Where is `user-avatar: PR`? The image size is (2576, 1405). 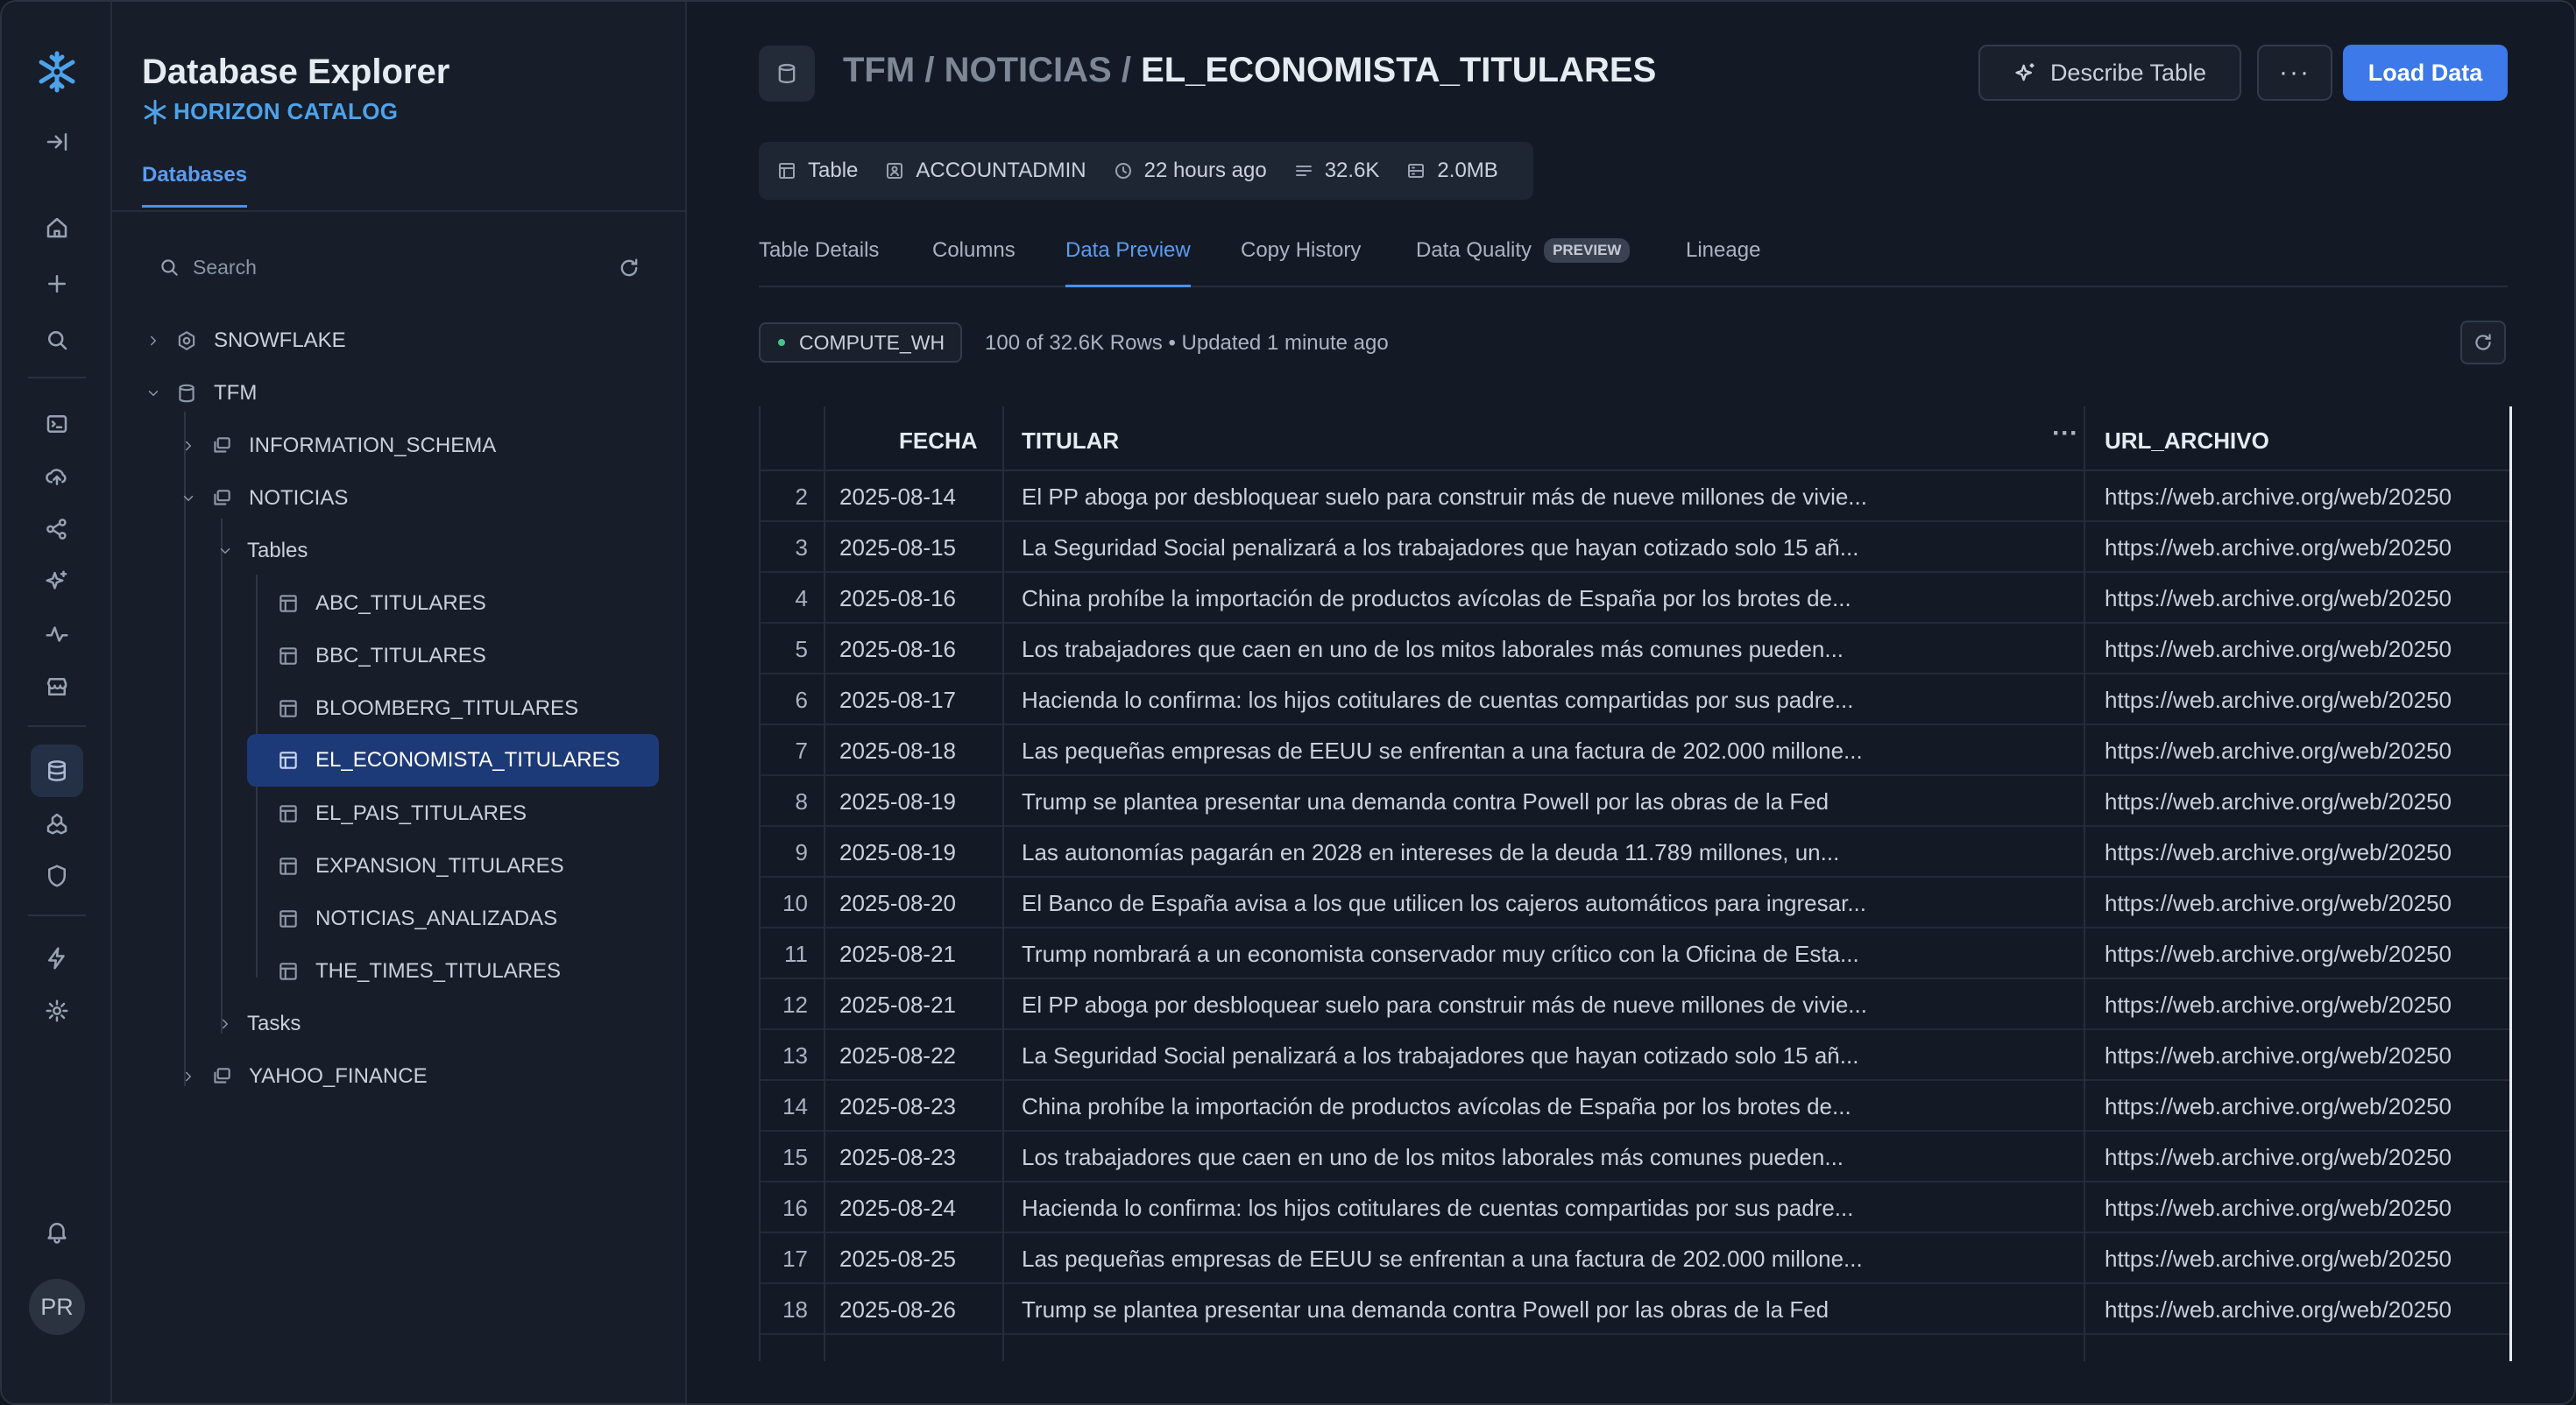
user-avatar: PR is located at coordinates (57, 1307).